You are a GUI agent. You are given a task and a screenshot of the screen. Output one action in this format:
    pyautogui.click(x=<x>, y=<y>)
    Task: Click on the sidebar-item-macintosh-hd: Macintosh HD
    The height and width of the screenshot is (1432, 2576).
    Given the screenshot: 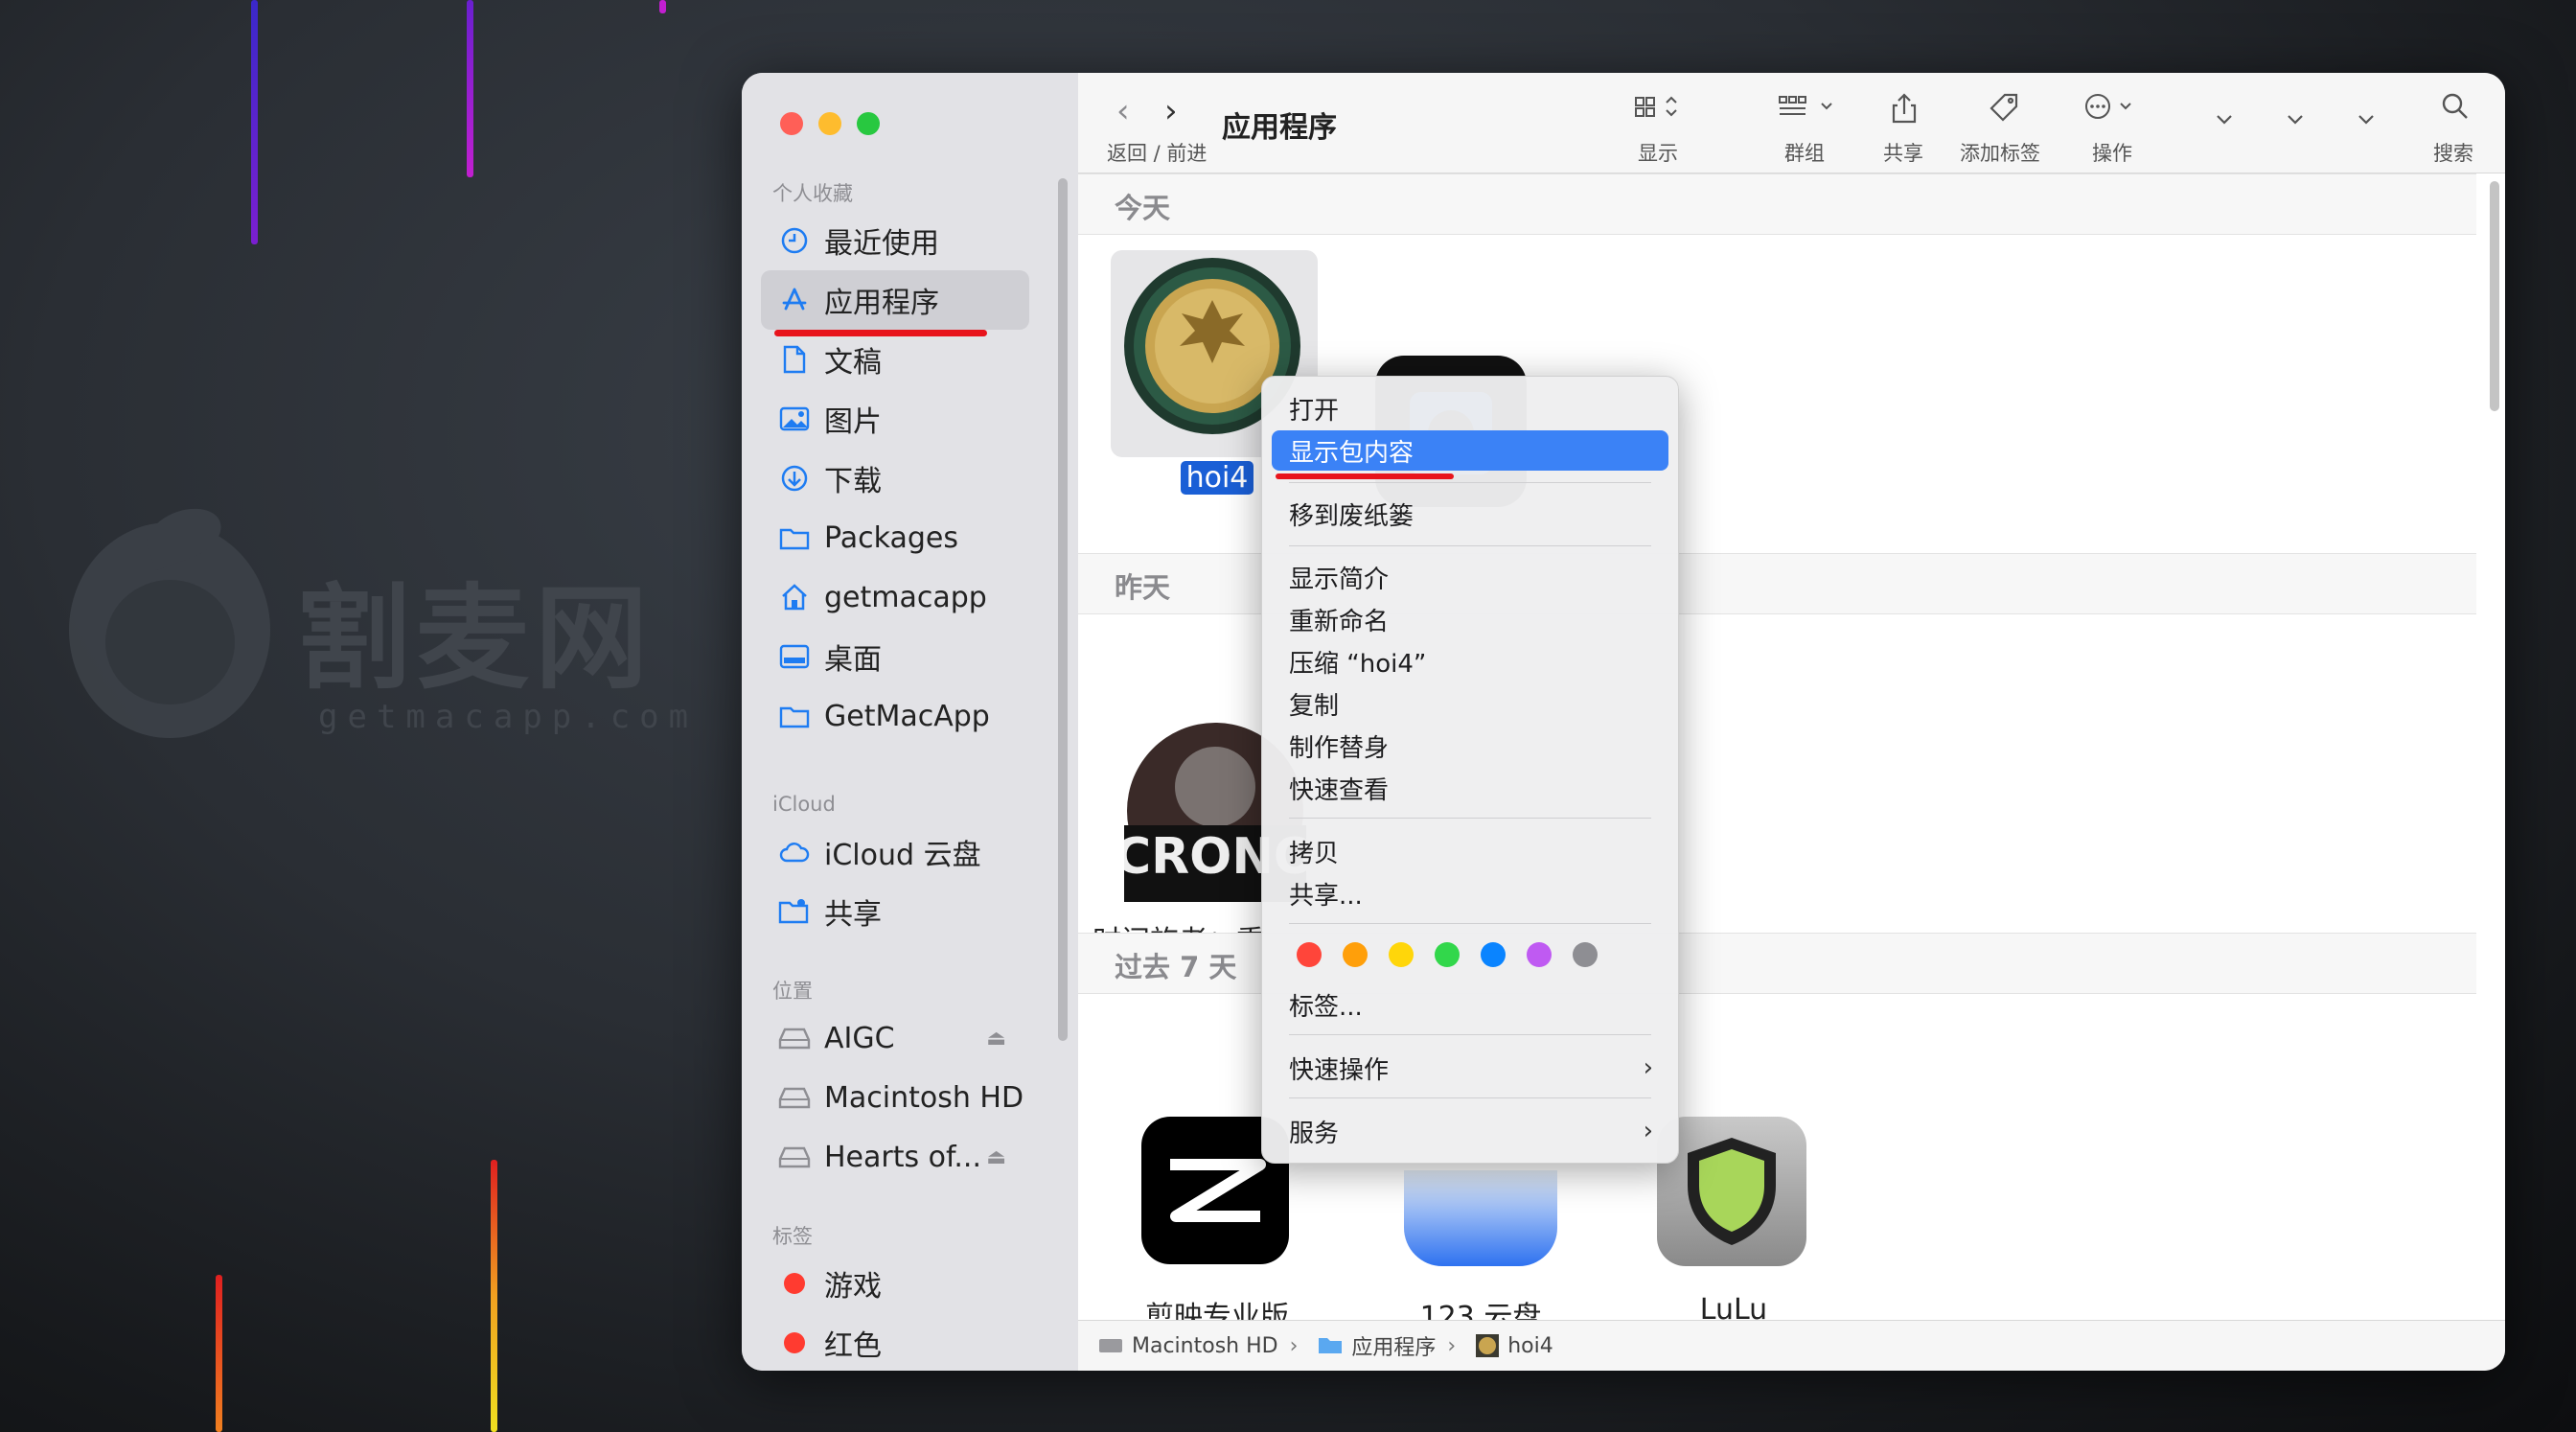 What is the action you would take?
    pyautogui.click(x=895, y=1097)
    